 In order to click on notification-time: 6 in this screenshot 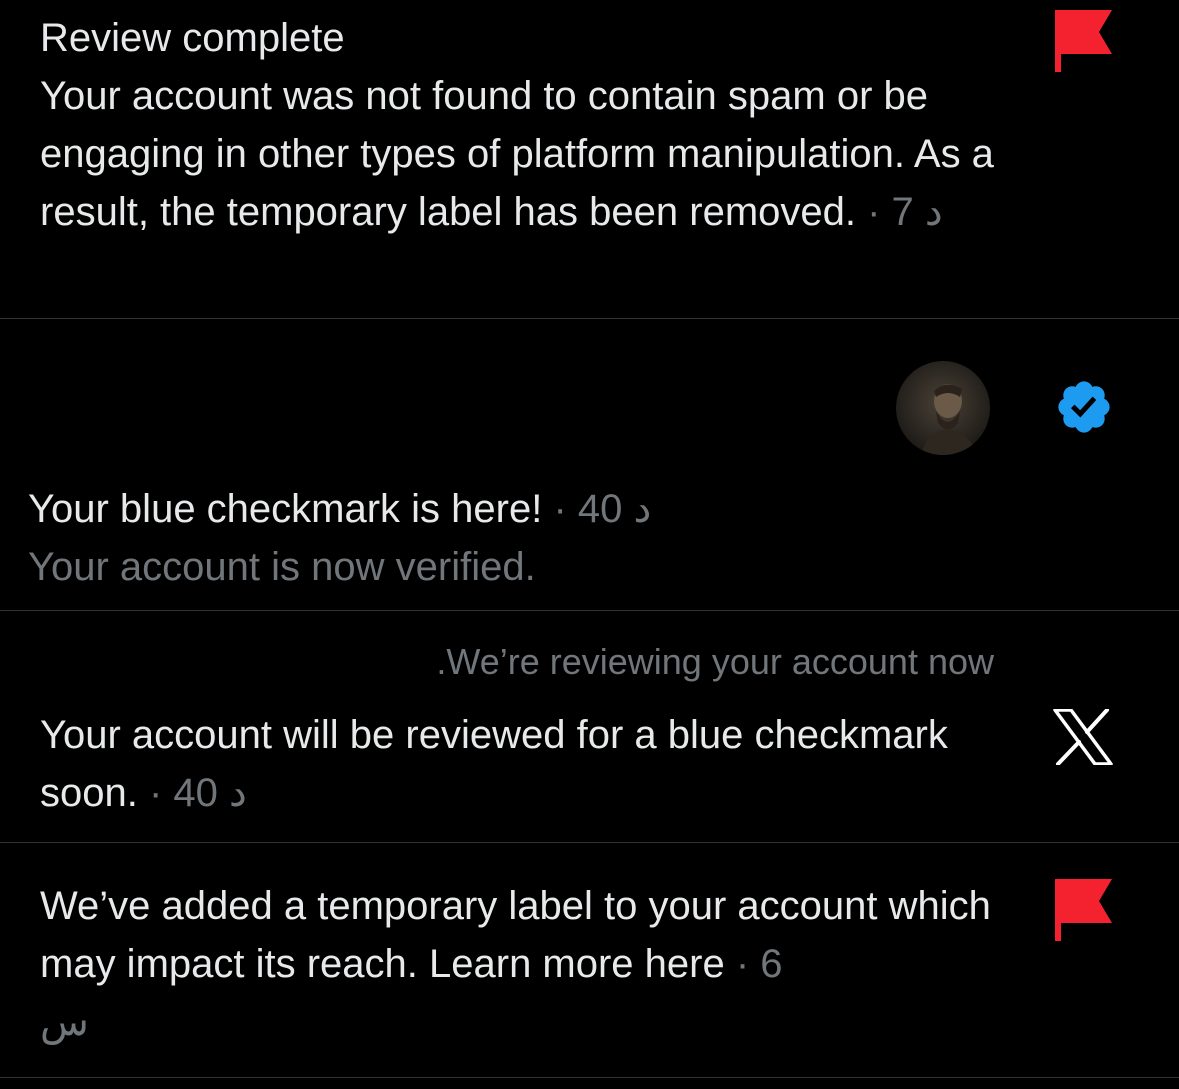, I will do `click(771, 964)`.